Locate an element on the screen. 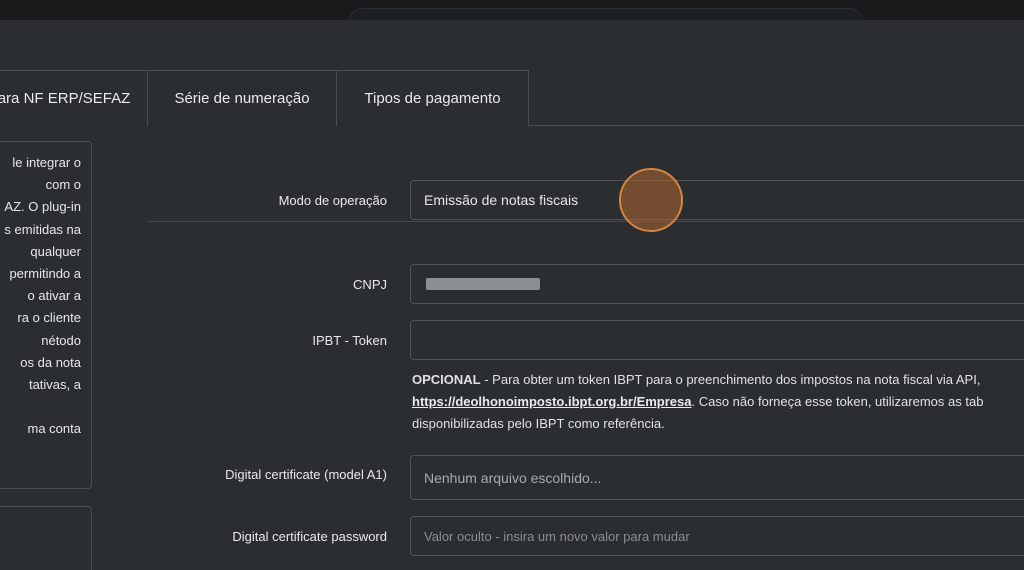 This screenshot has width=1024, height=570. description-line: nétodo is located at coordinates (61, 340).